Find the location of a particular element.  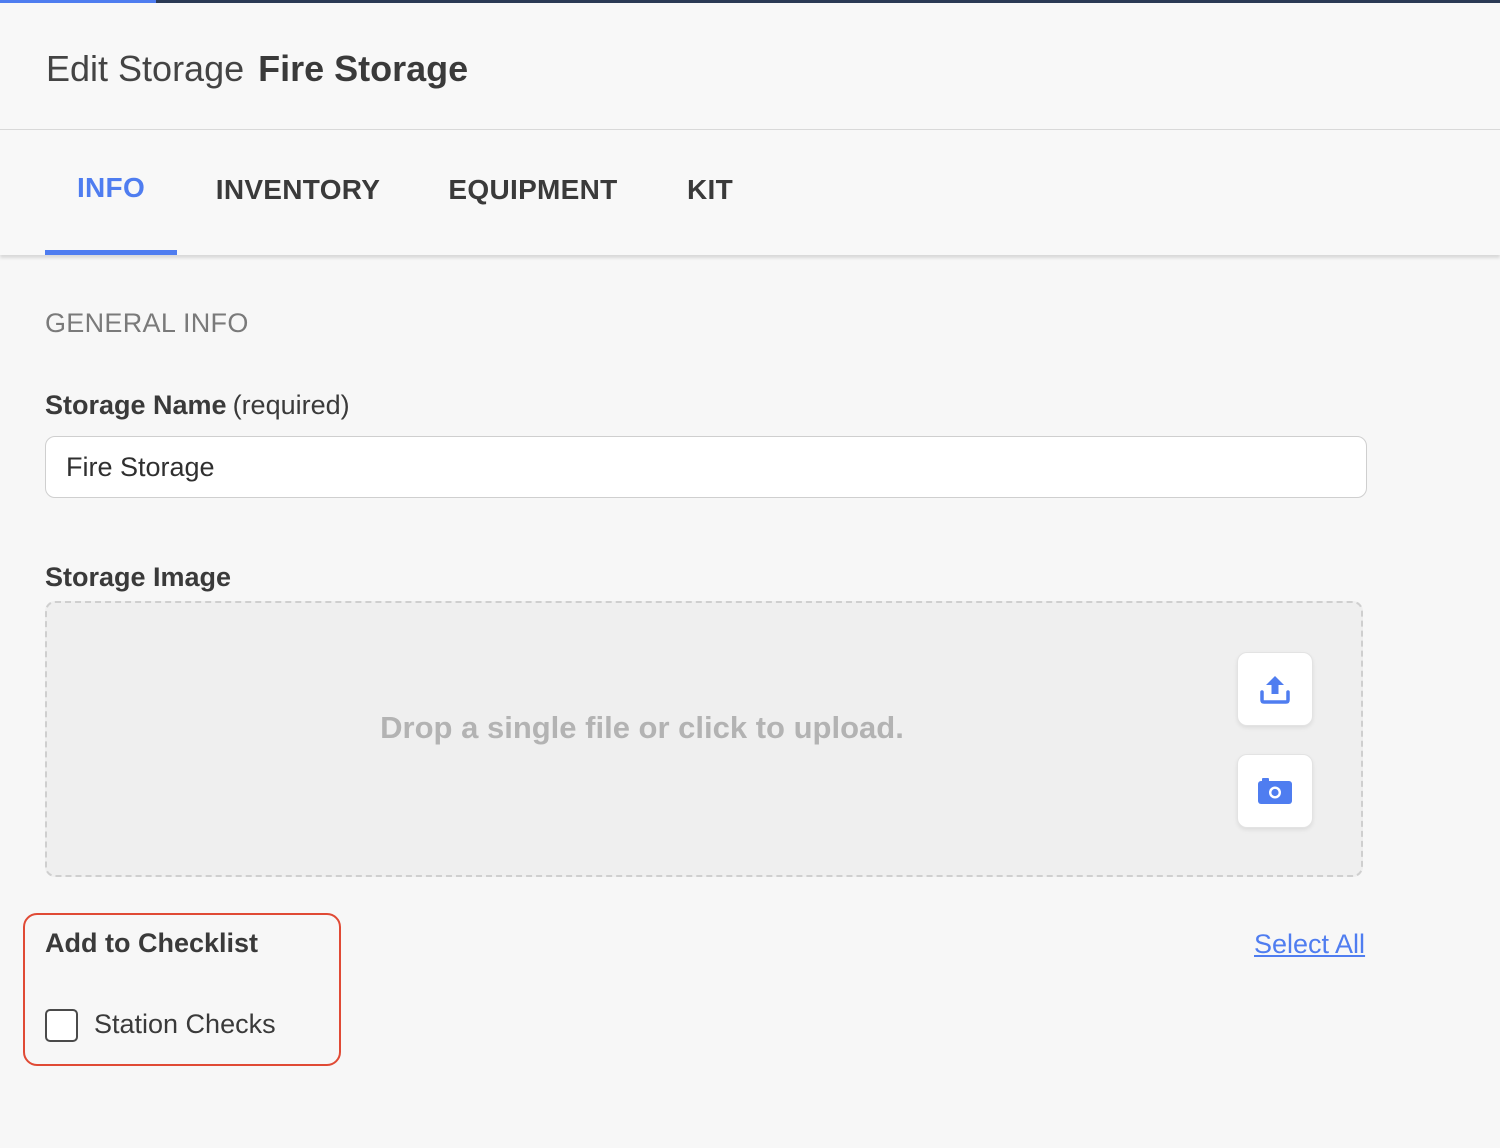

tab-inventory: INVENTORY is located at coordinates (298, 192).